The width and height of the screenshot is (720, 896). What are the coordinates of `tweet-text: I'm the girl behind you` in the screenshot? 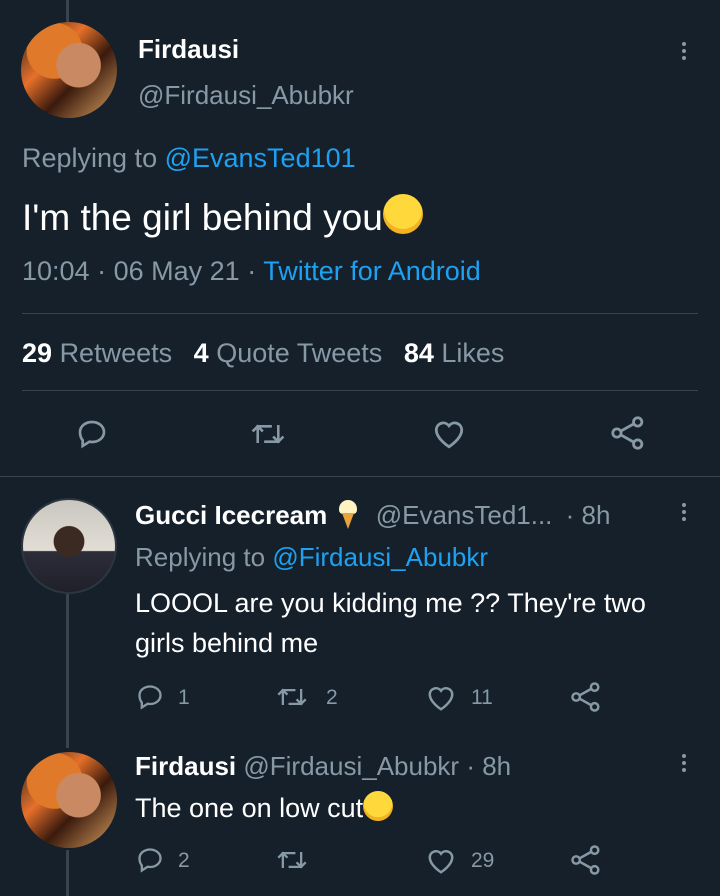 It's located at (222, 216).